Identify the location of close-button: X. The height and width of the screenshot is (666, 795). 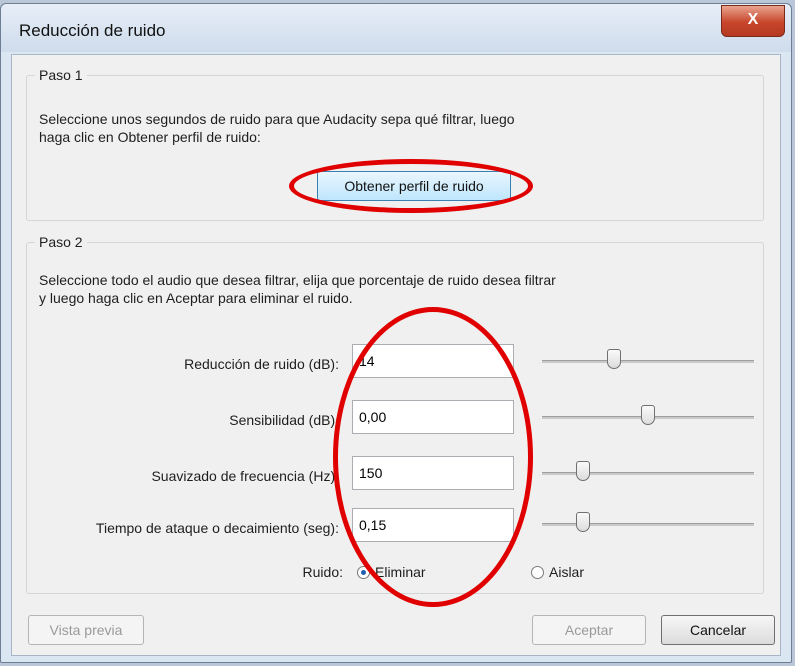
(753, 21).